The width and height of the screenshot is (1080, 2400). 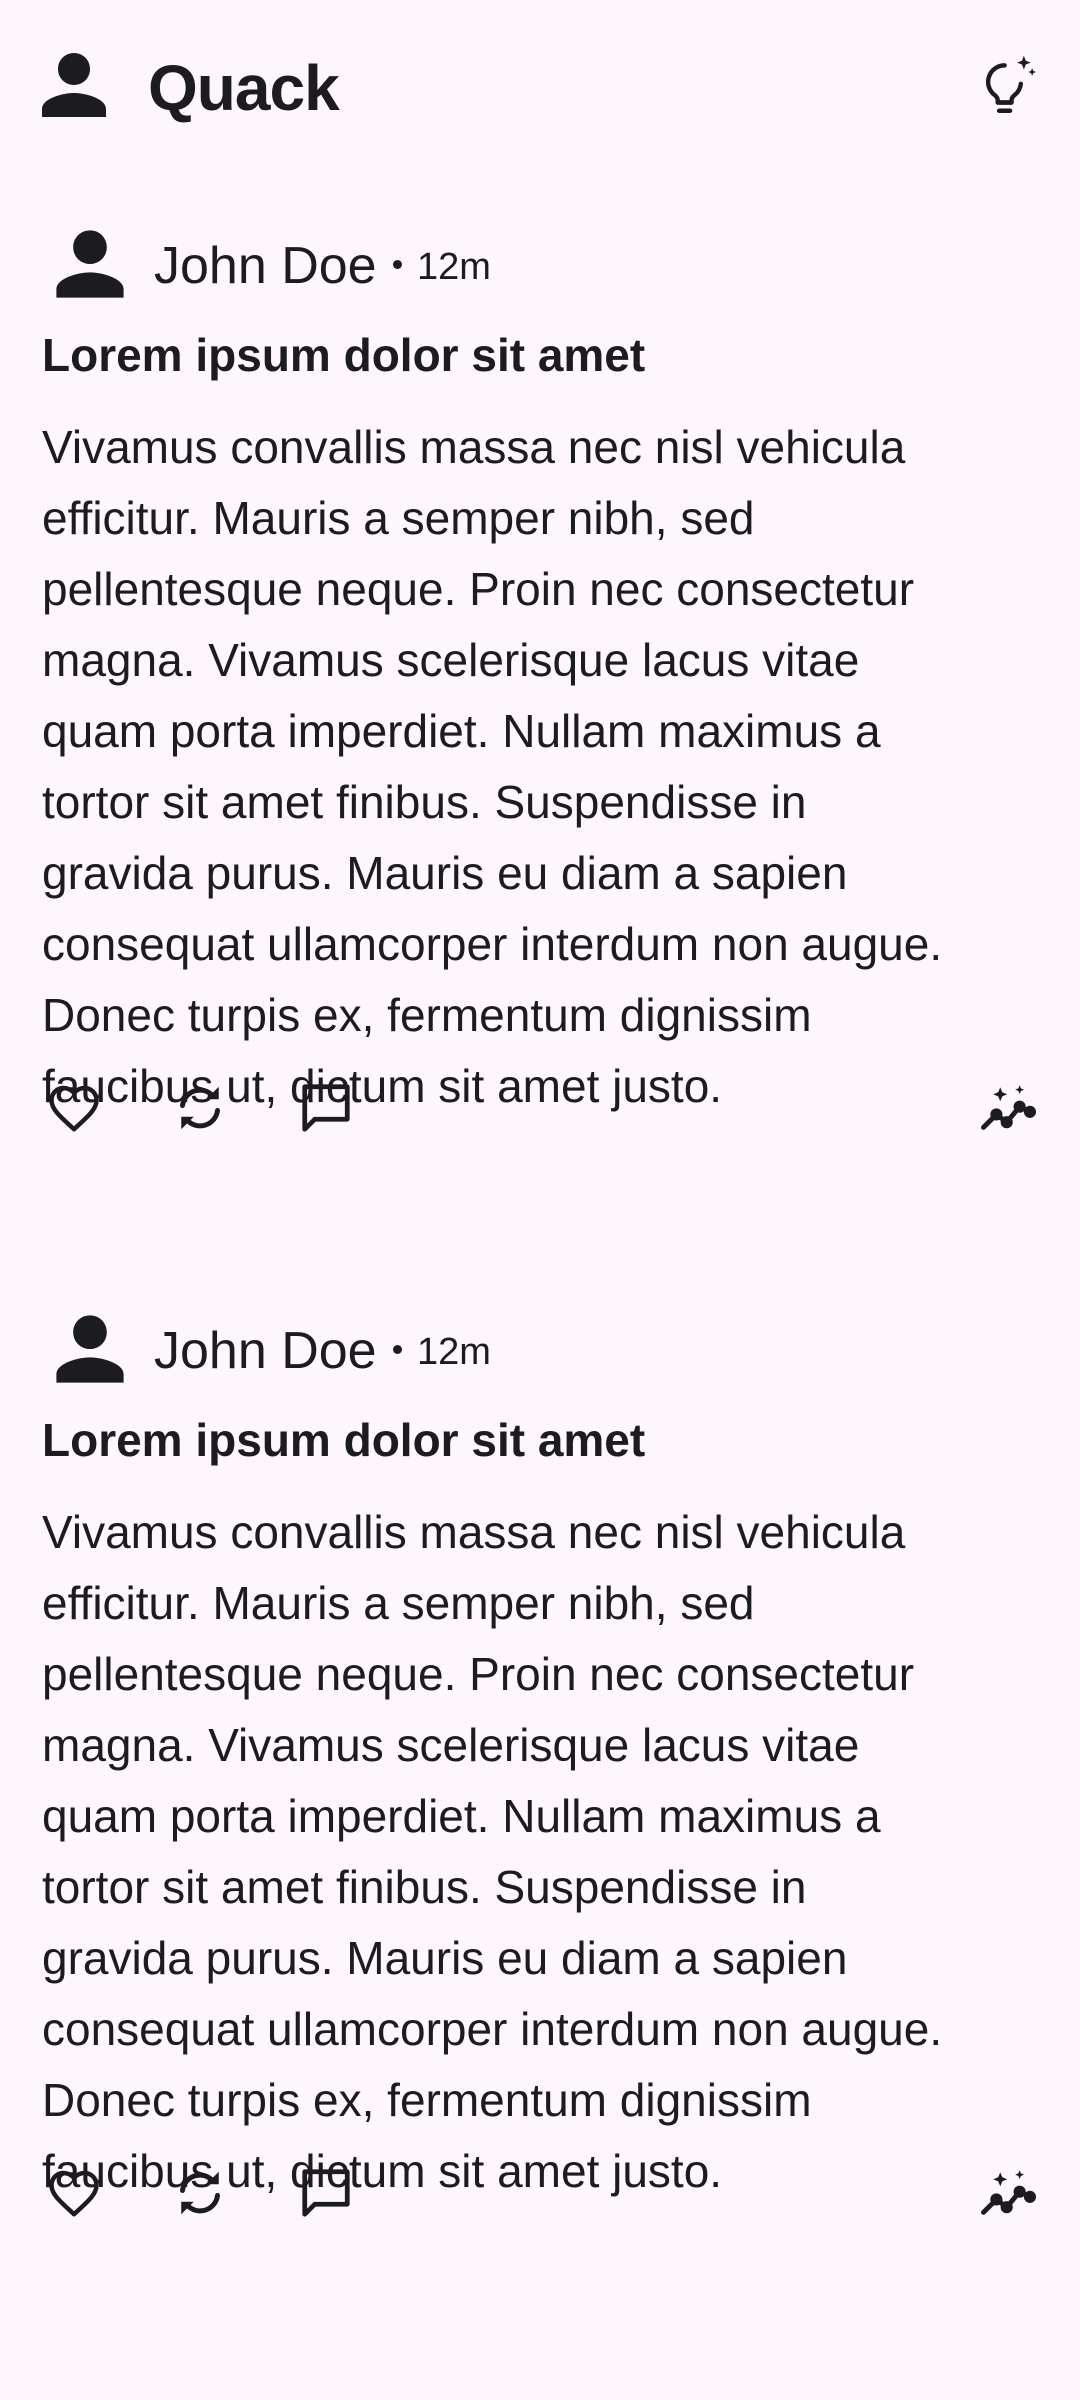 What do you see at coordinates (1006, 86) in the screenshot?
I see `lightbulb-sparkle-icon` at bounding box center [1006, 86].